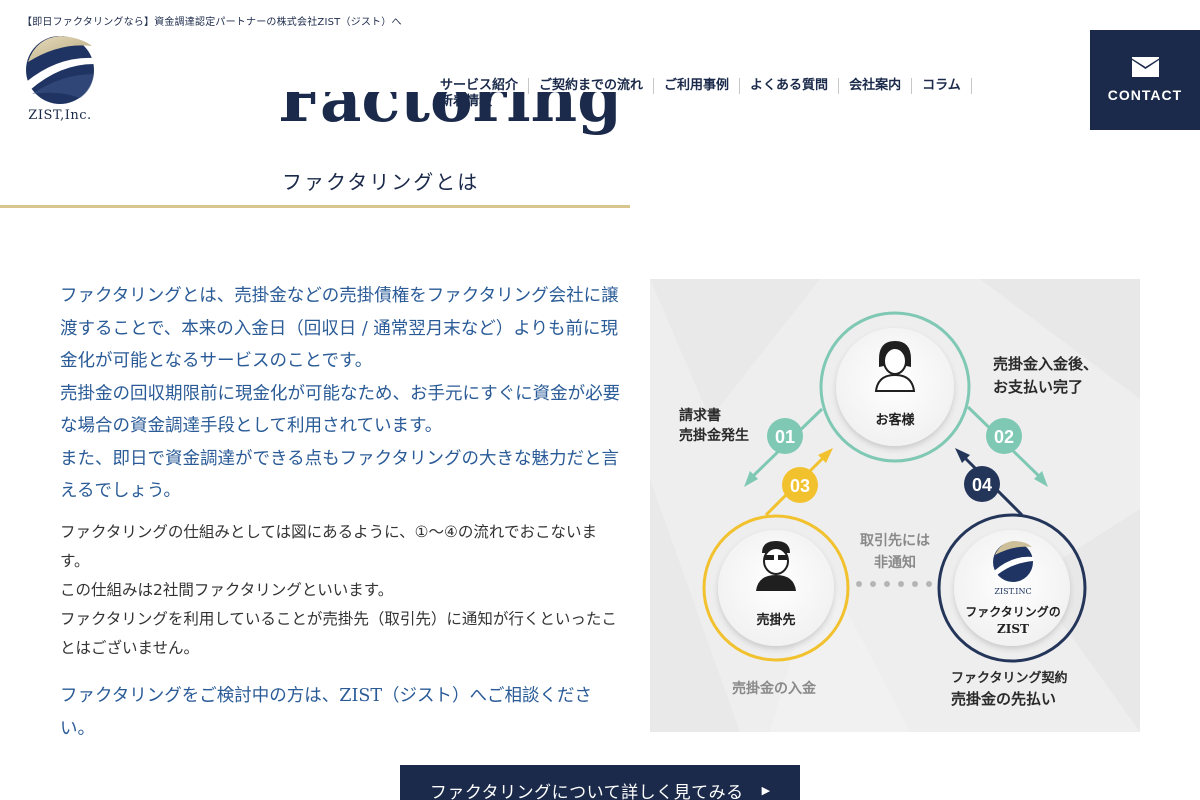 This screenshot has width=1200, height=800. I want to click on body-paragraph: ファクタリングの仕組みとしては図にあるように、①～④の流れでおこないます。, so click(328, 546).